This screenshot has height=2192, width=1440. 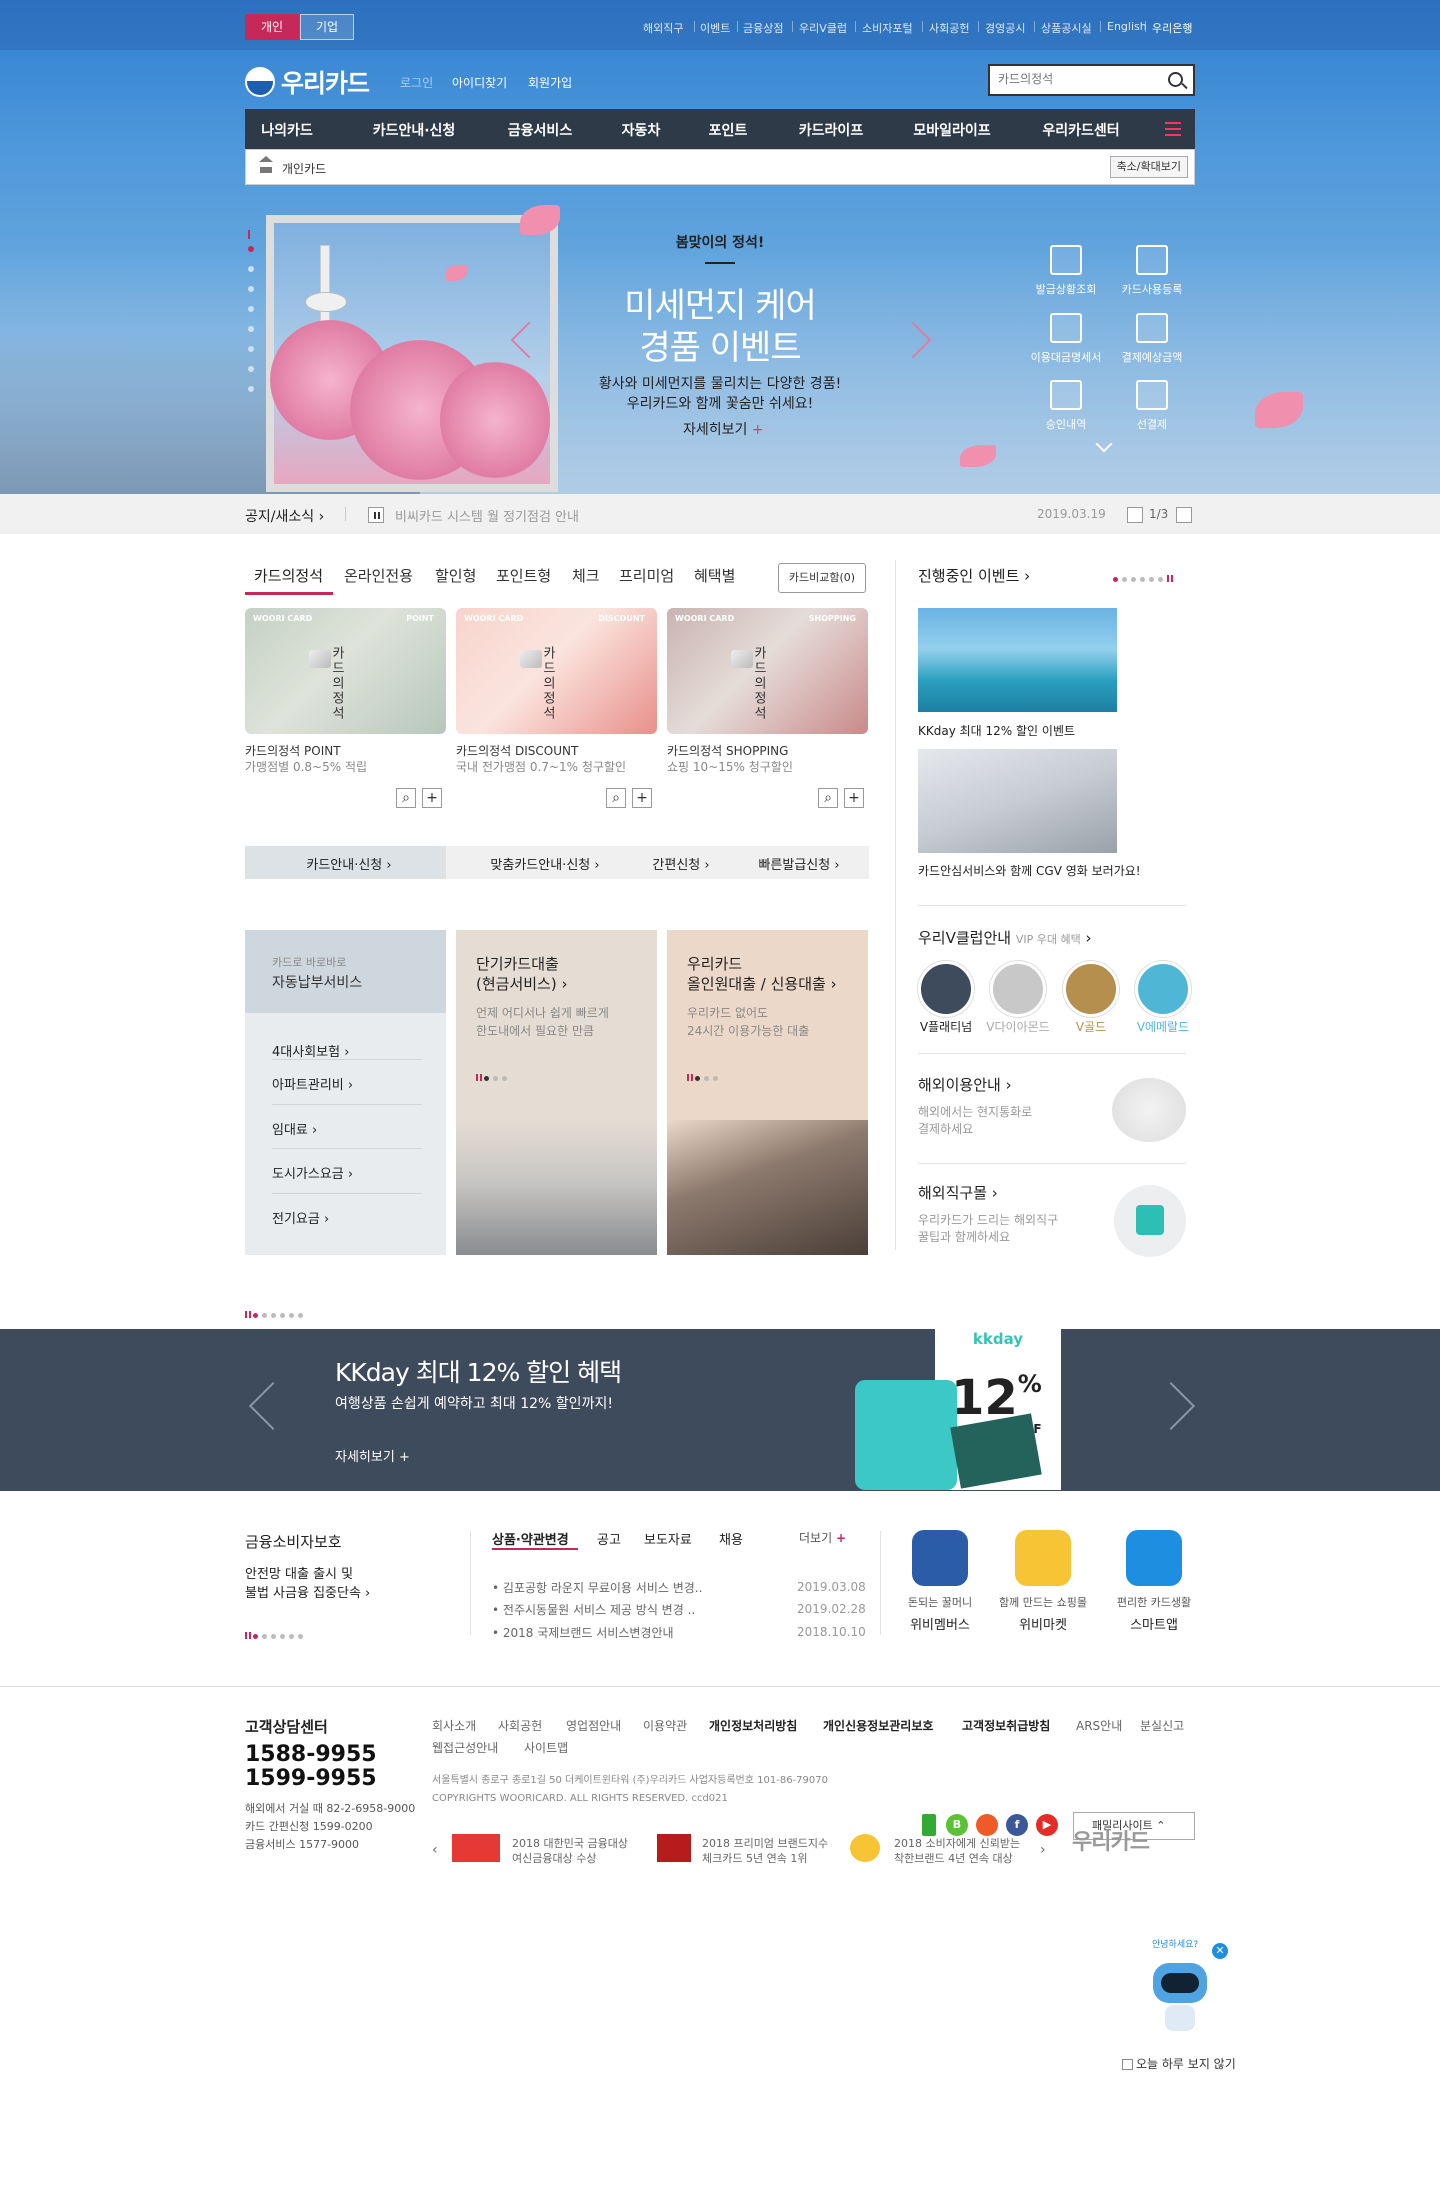 What do you see at coordinates (593, 1609) in the screenshot?
I see `news-item: • 전주시동물원 서비스 제공 방식 변경 ..` at bounding box center [593, 1609].